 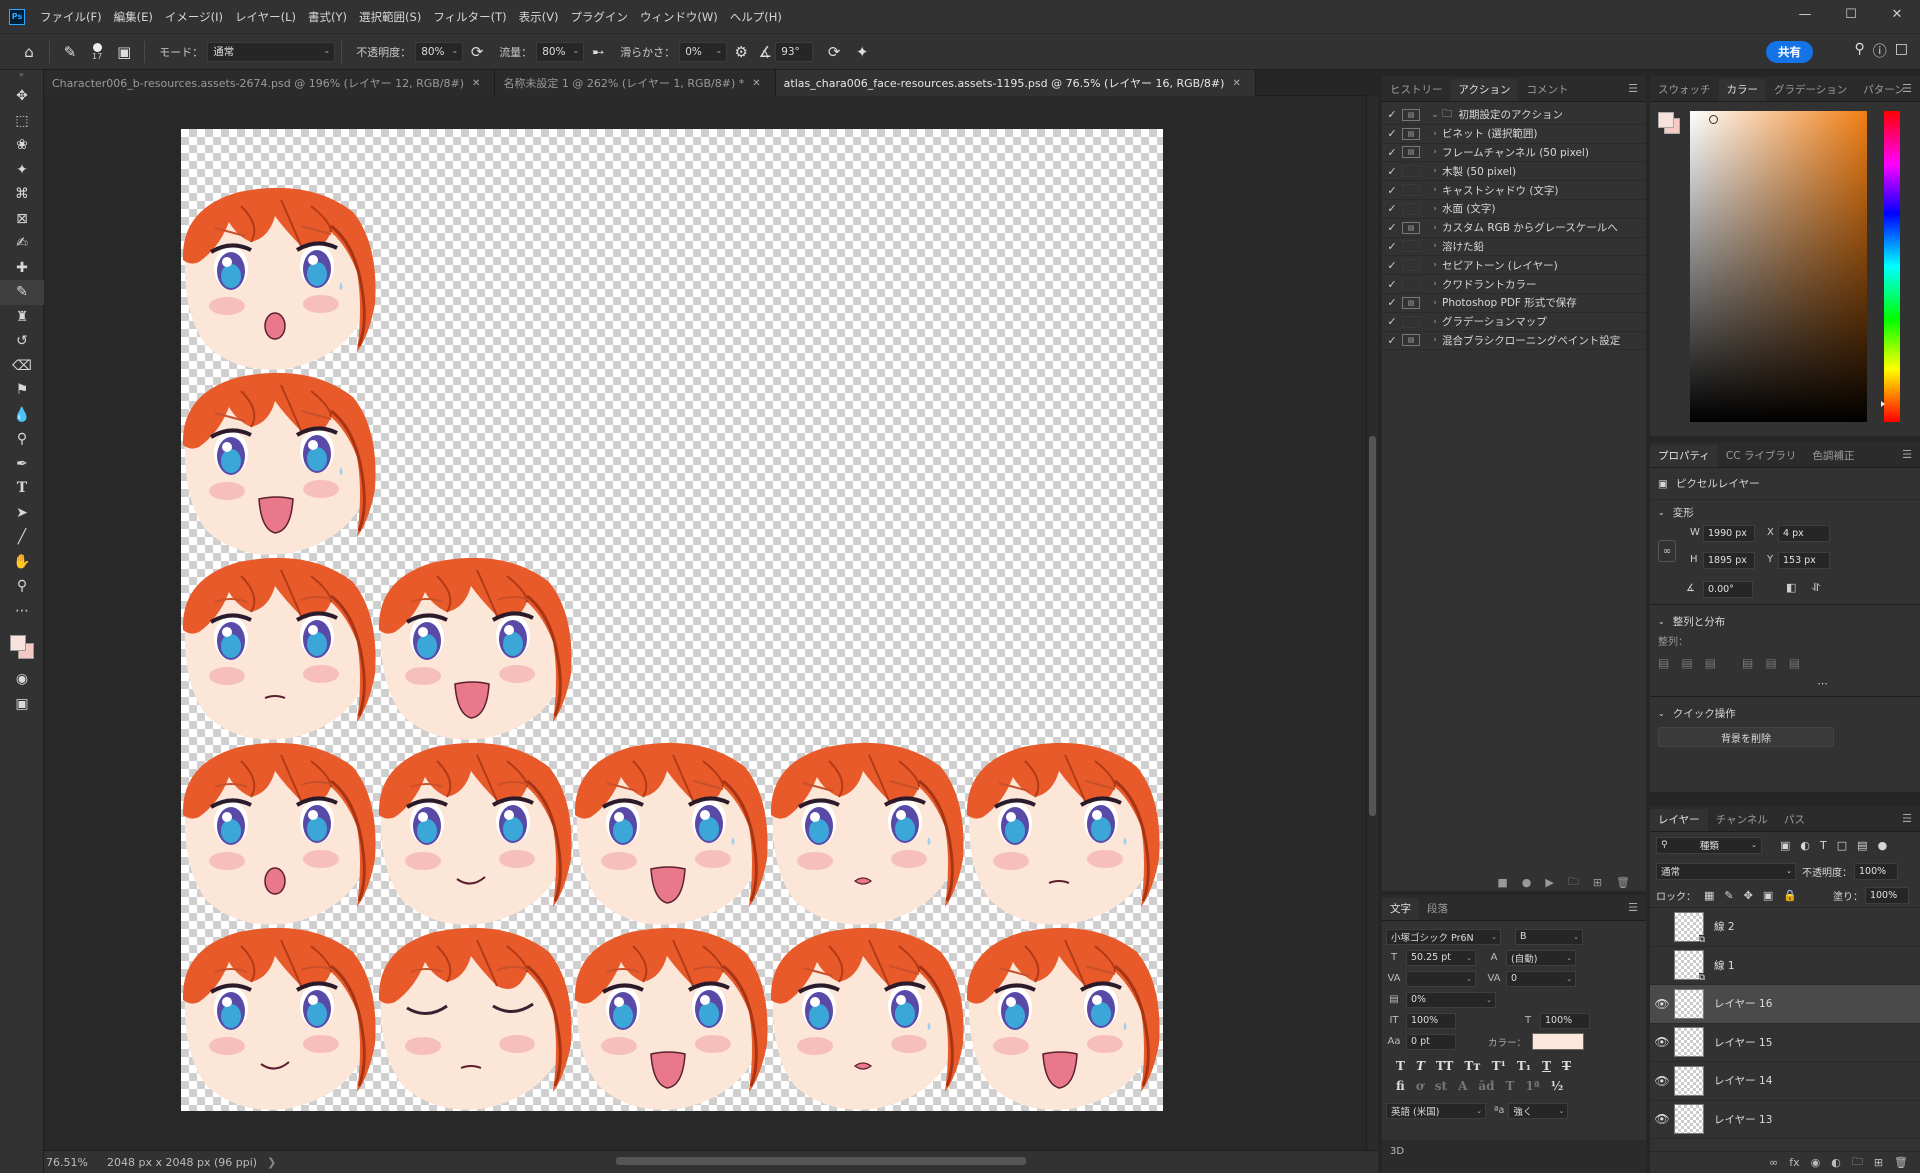 I want to click on history-brush-tool-icon: ↺, so click(x=22, y=341).